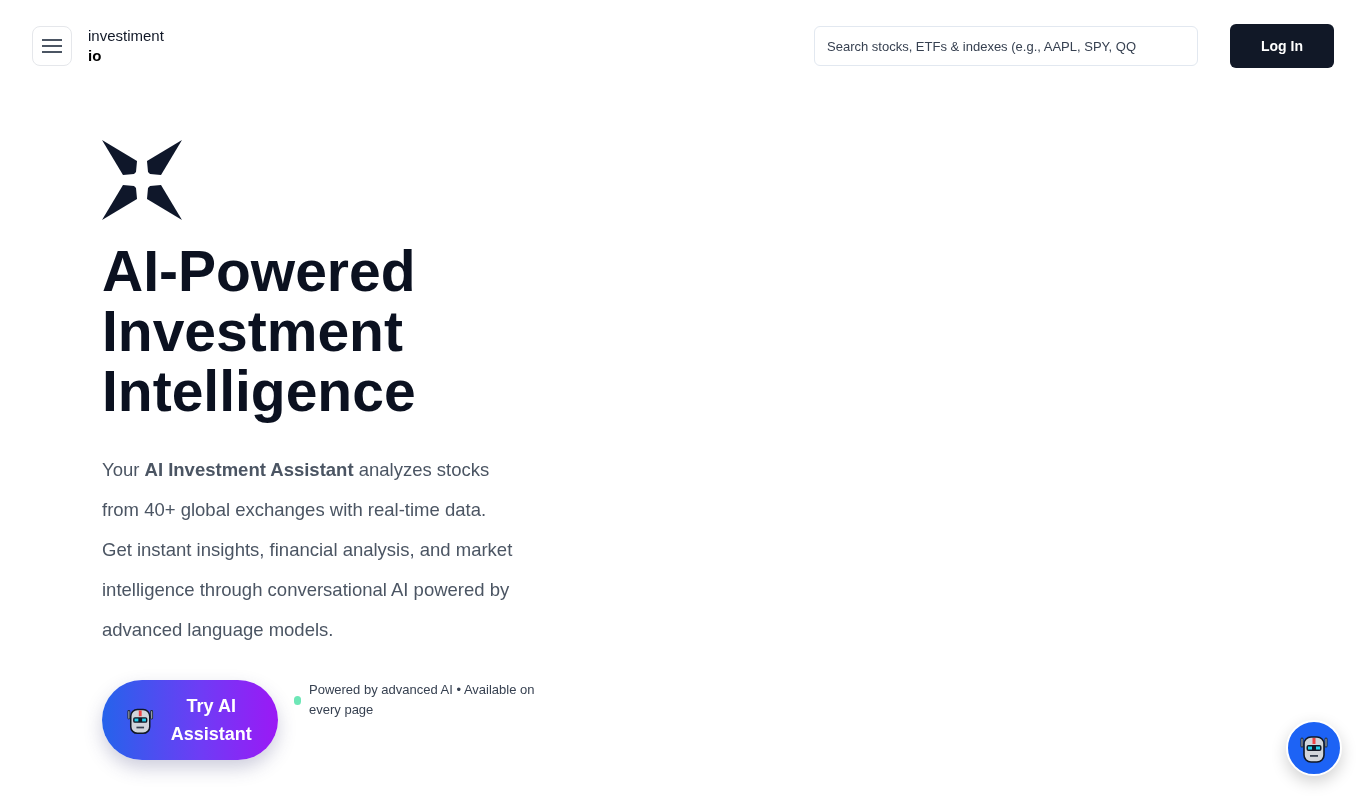 This screenshot has height=800, width=1366. Describe the element at coordinates (1006, 46) in the screenshot. I see `search-field: Search stocks, ETFs & indexes (e.g., AAPL, SPY, QQ` at that location.